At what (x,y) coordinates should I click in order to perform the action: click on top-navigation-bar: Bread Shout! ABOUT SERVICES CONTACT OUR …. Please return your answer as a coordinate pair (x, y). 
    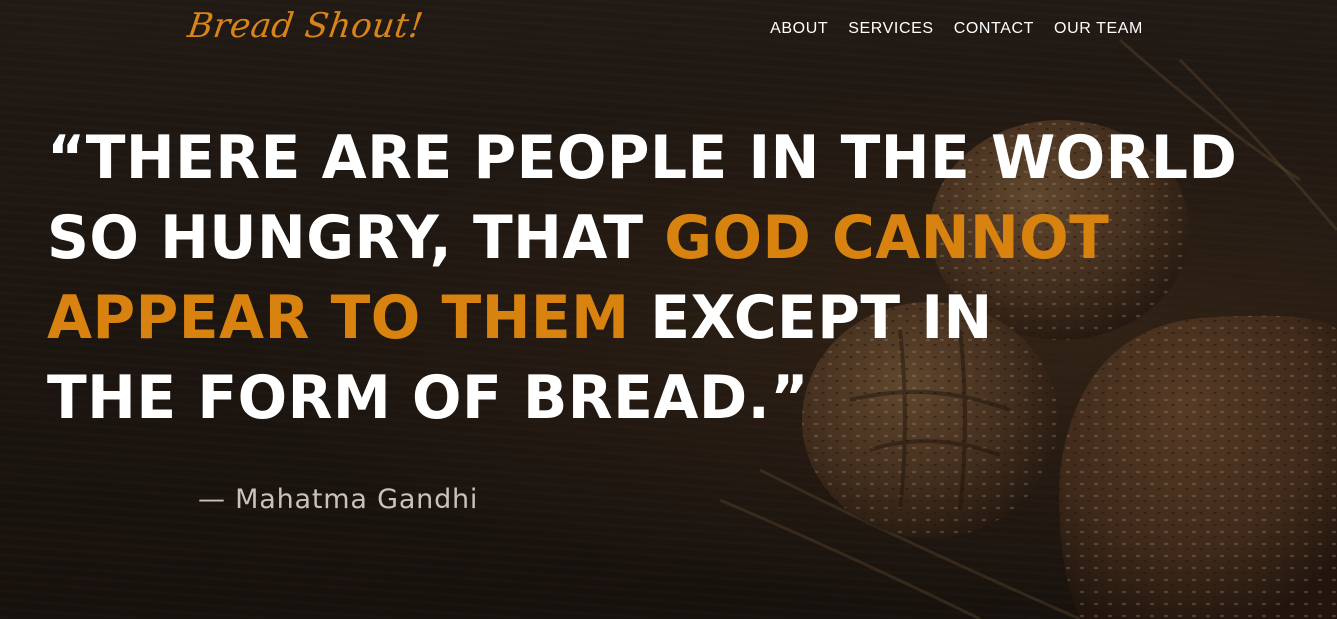
    Looking at the image, I should click on (668, 31).